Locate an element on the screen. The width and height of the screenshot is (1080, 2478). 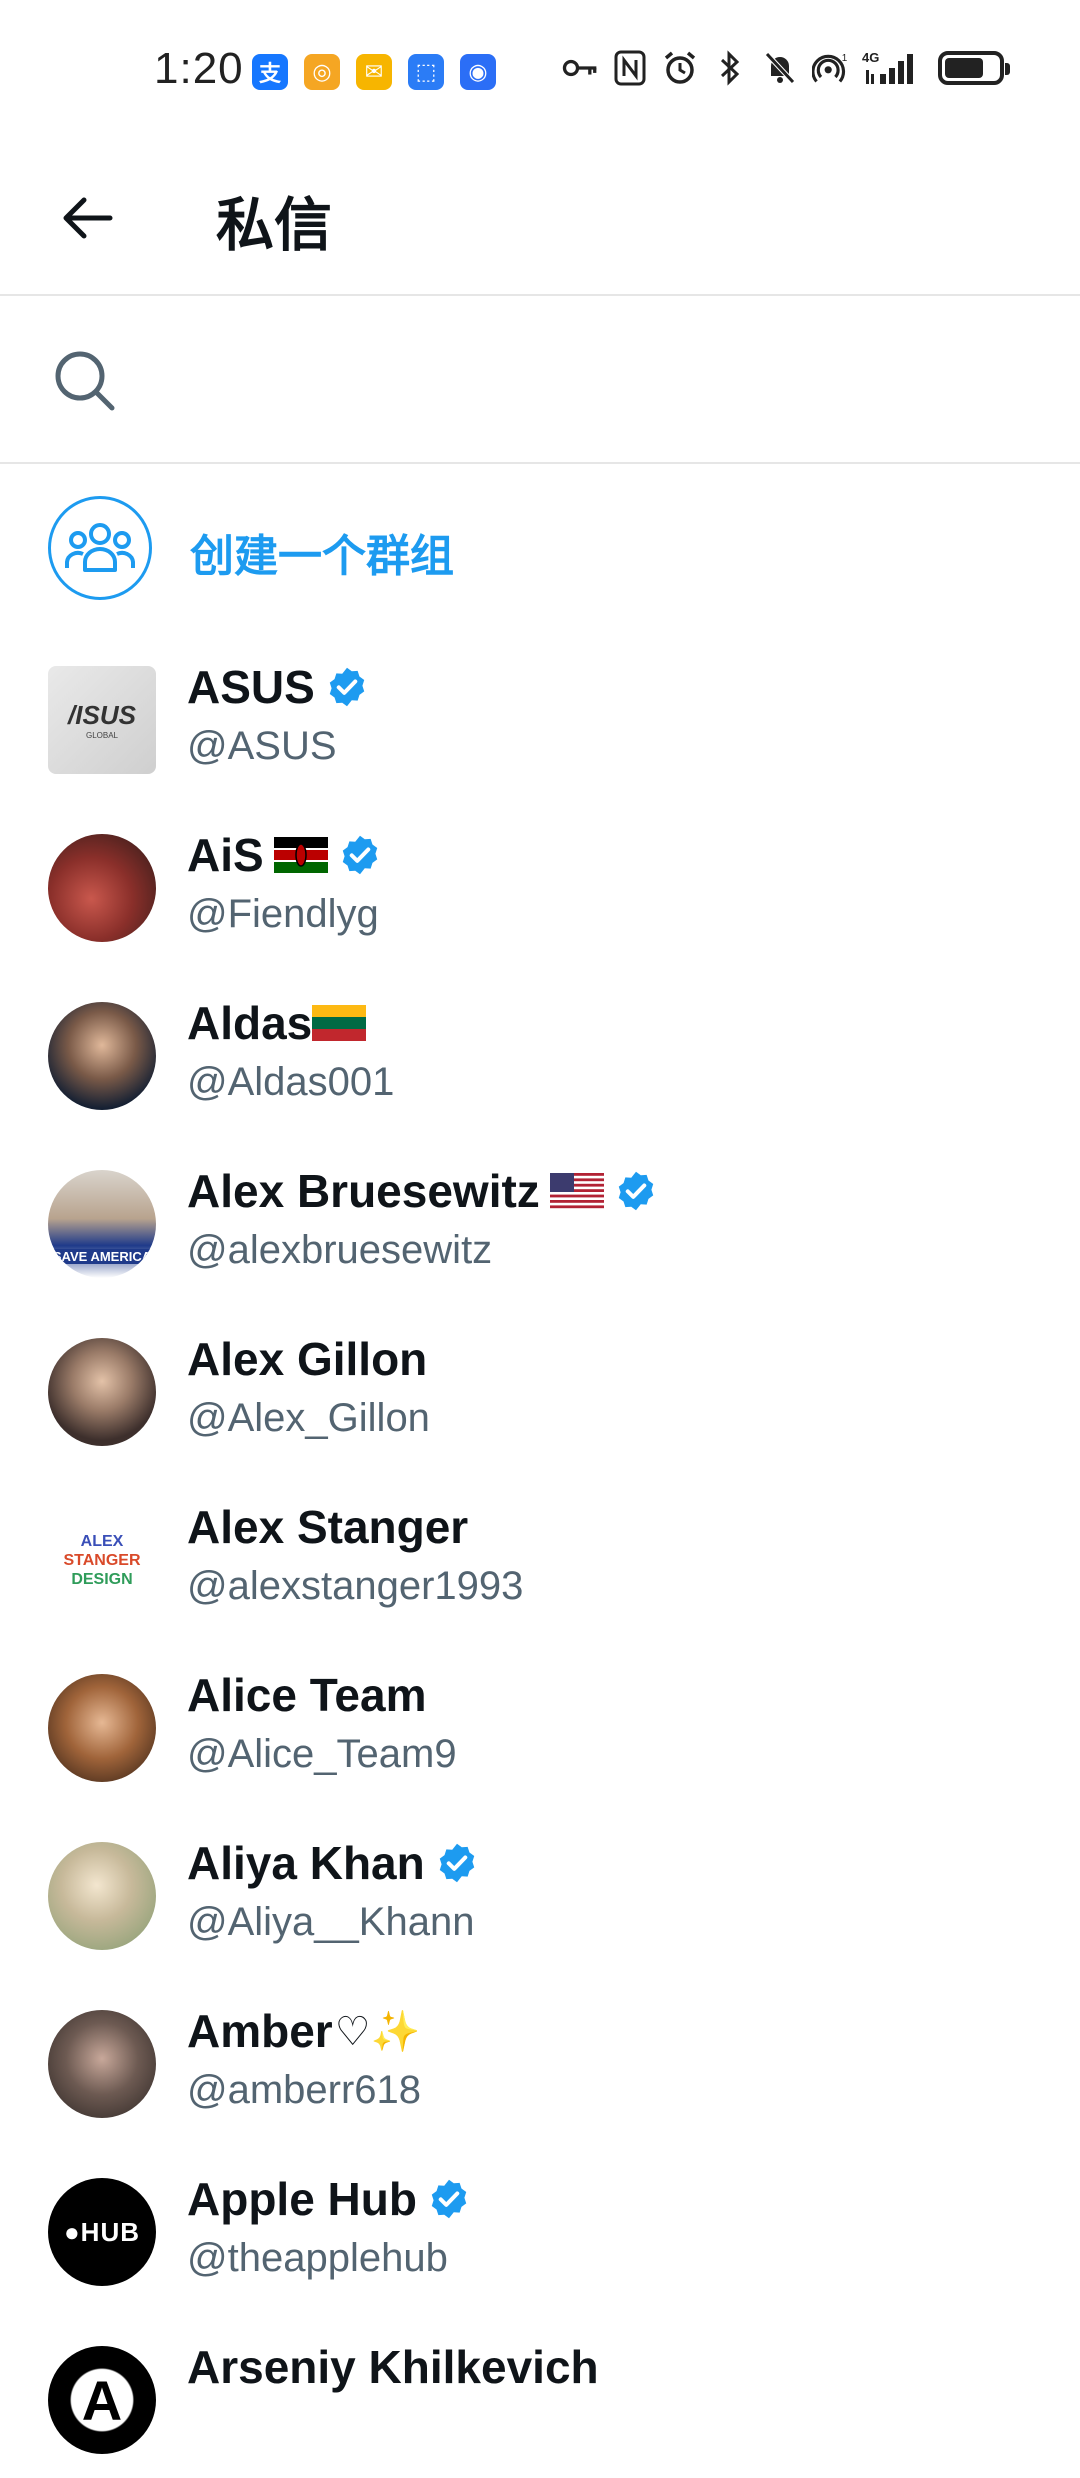
alipay-icon: 支 is located at coordinates (270, 72).